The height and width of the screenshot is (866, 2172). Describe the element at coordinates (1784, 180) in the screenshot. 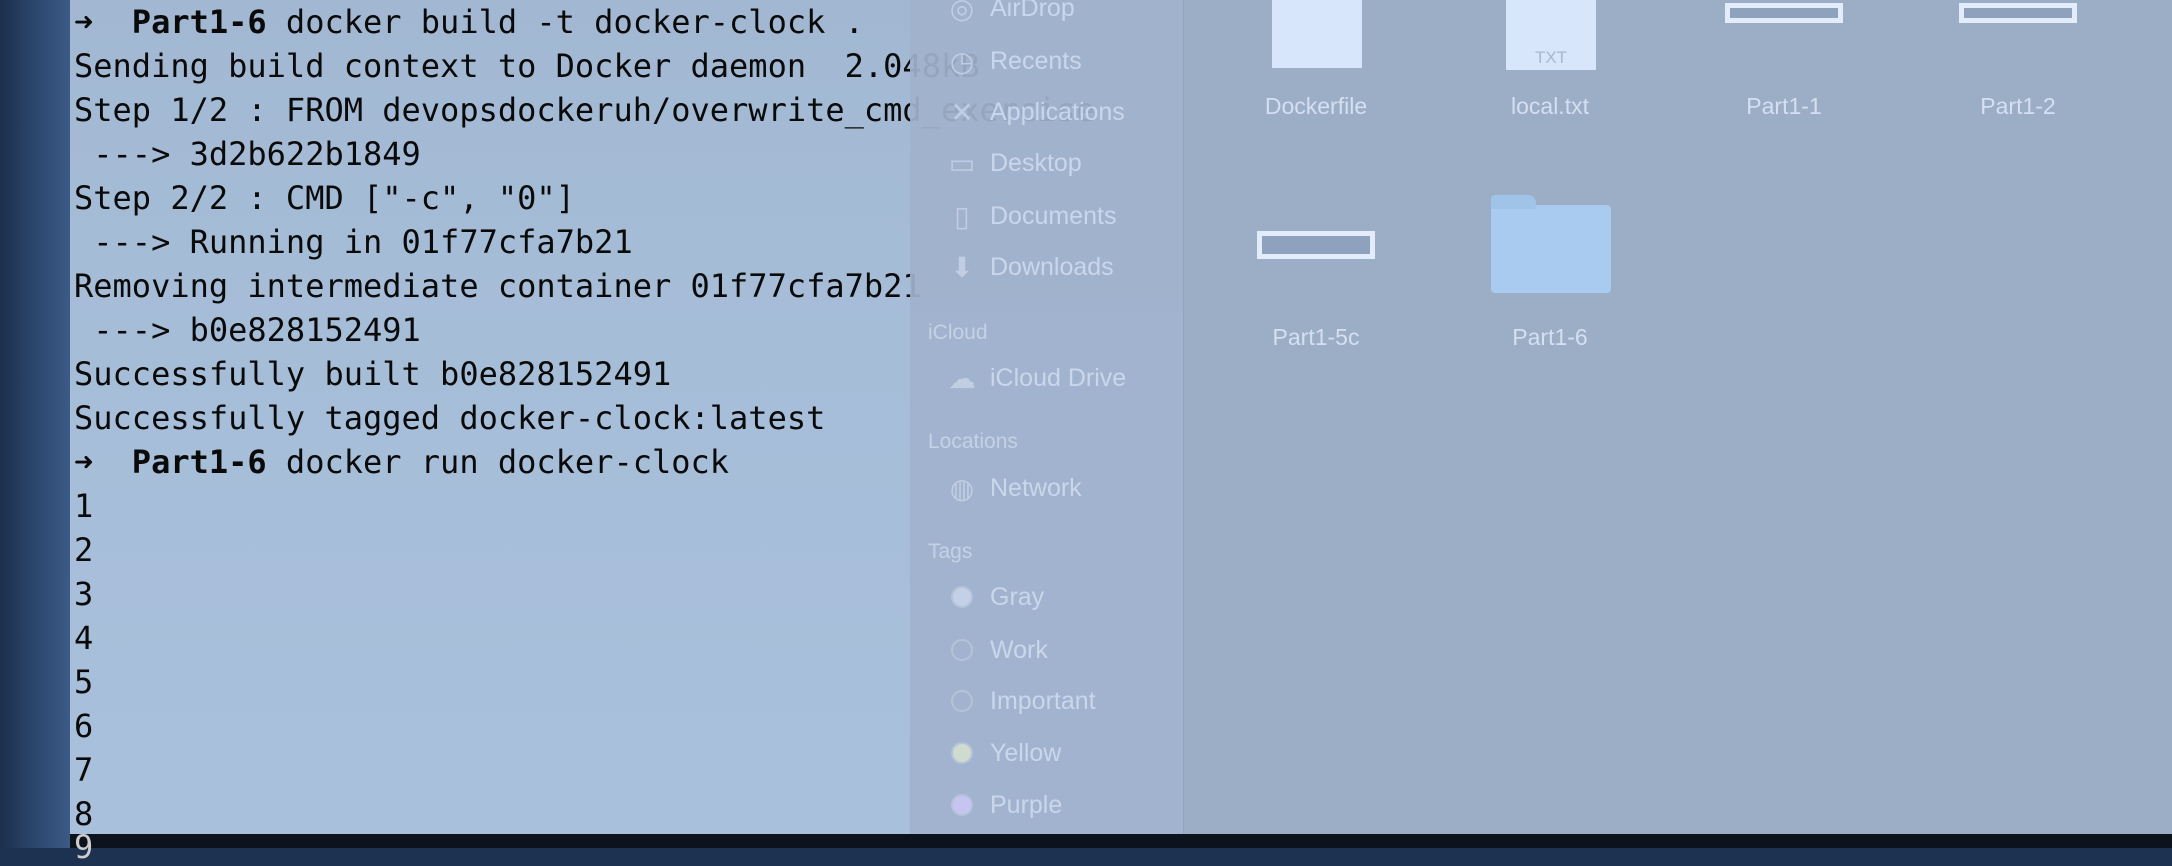

I see `file-item: Part1-1` at that location.